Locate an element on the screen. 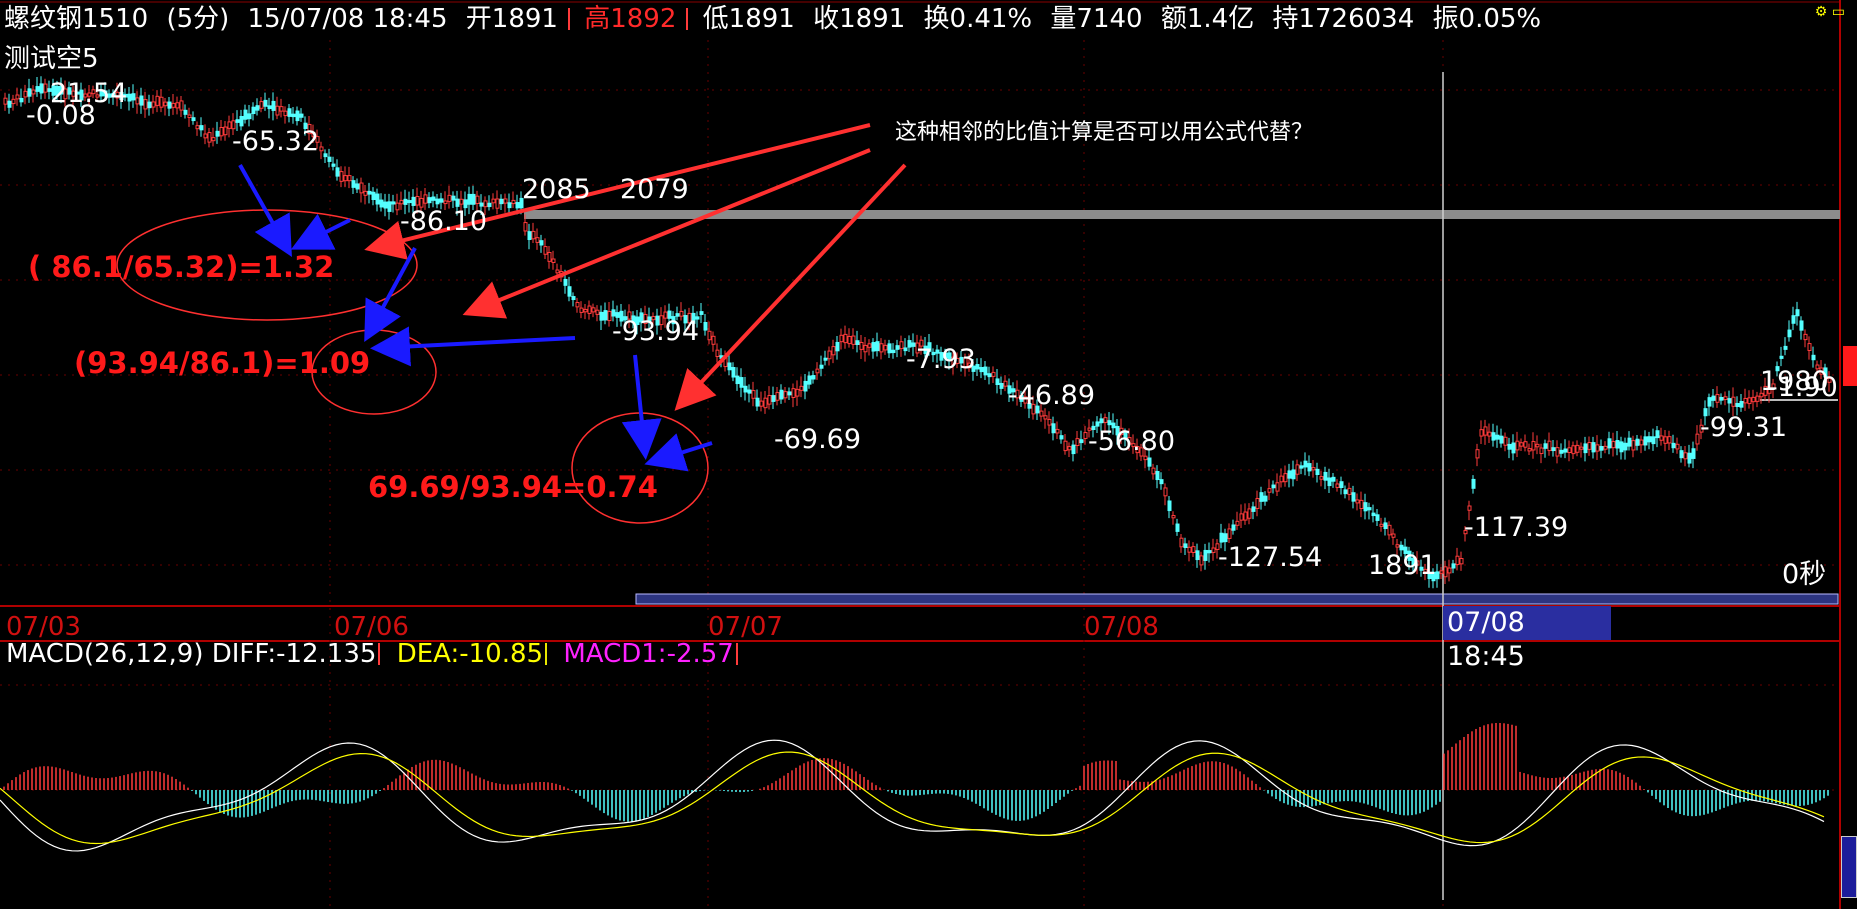  divider is located at coordinates (736, 654).